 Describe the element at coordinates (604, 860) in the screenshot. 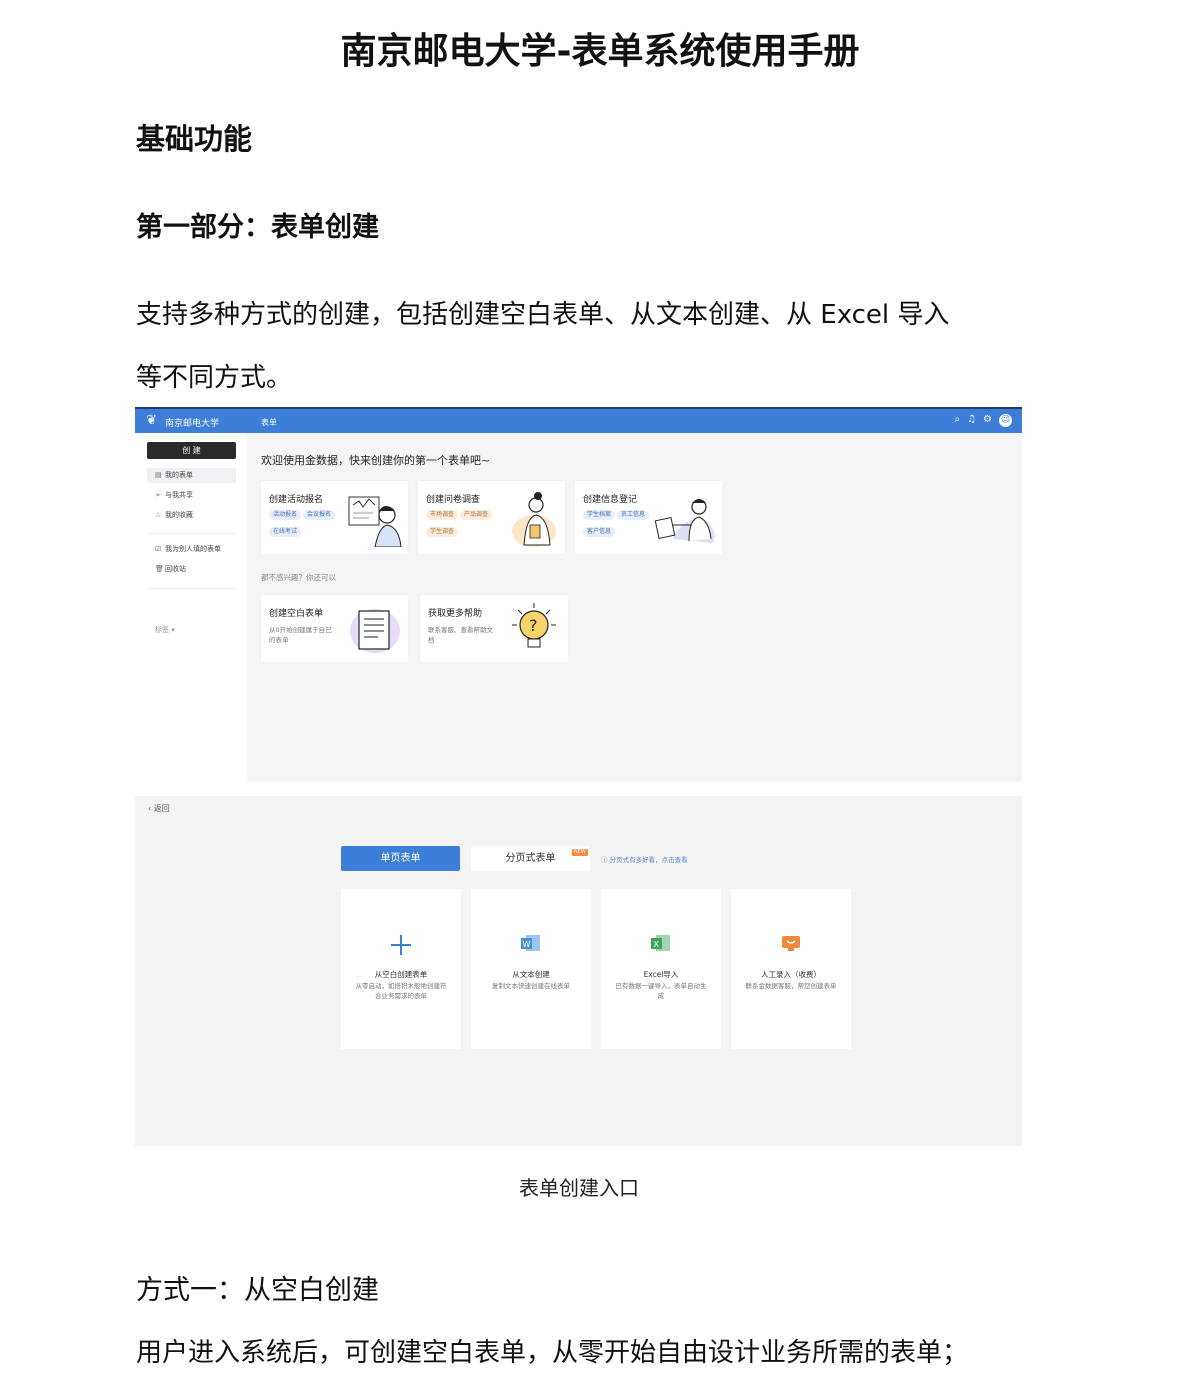

I see `info-icon: ⓘ` at that location.